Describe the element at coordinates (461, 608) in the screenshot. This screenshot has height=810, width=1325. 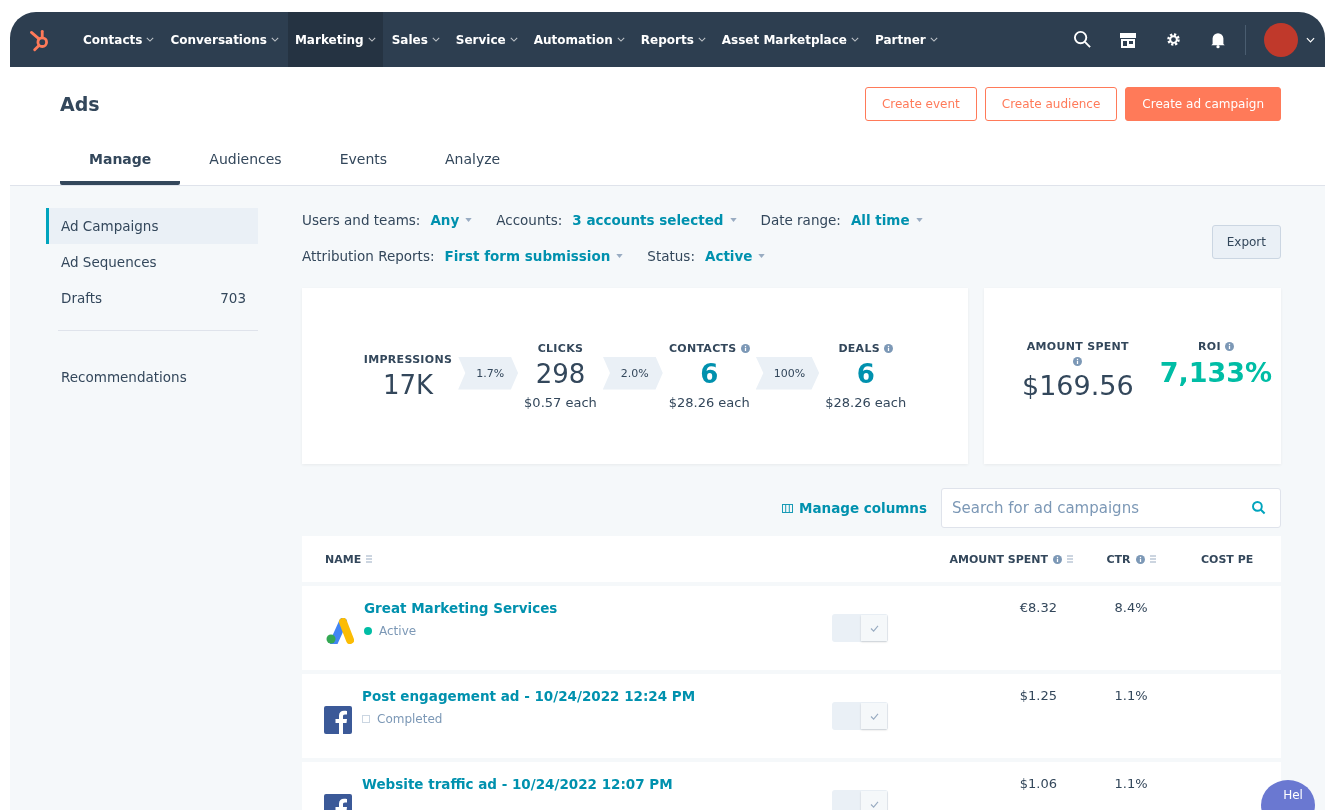
I see `campaign-name-link: Great Marketing Services` at that location.